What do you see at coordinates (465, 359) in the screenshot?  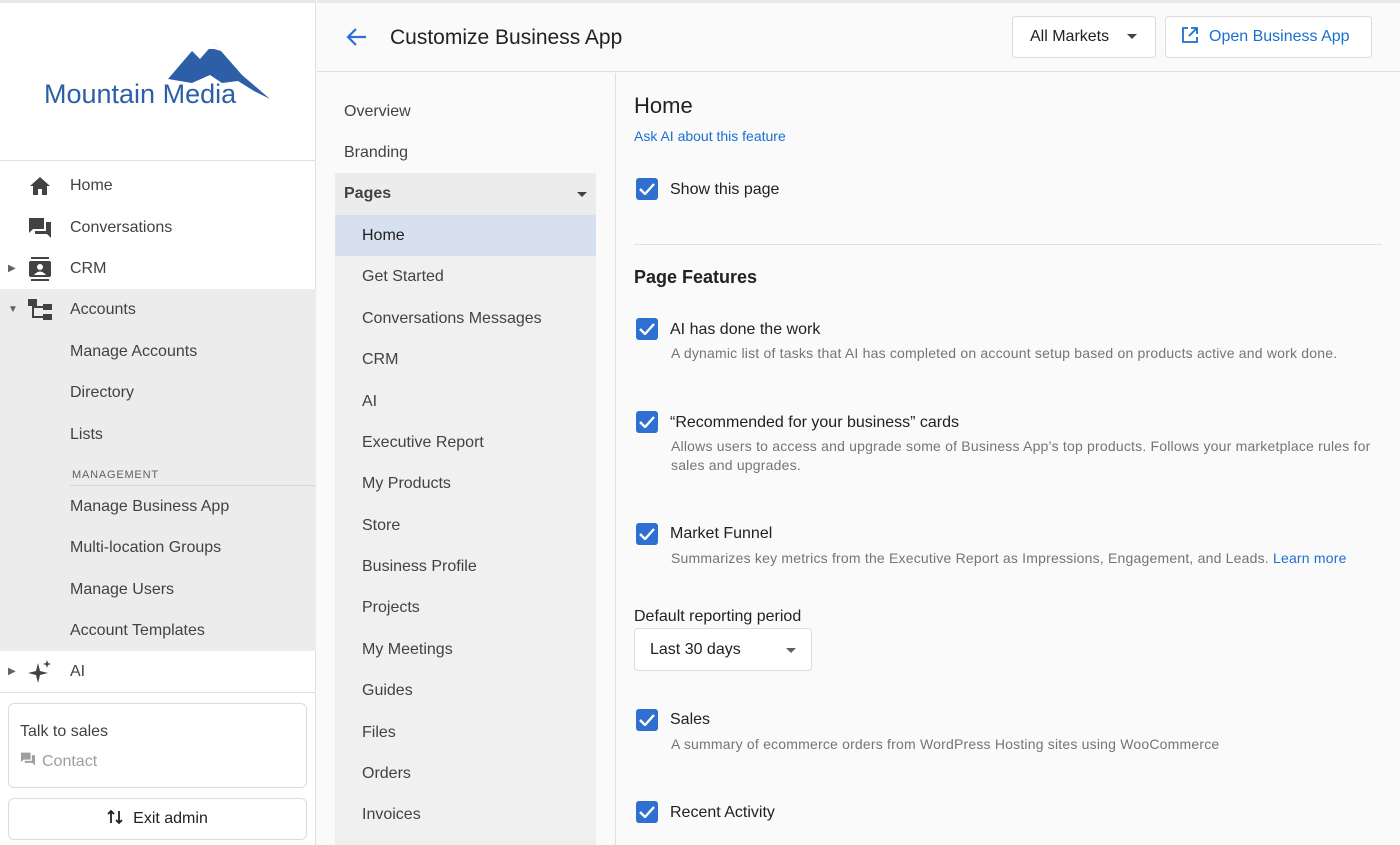 I see `page-item-crm: CRM` at bounding box center [465, 359].